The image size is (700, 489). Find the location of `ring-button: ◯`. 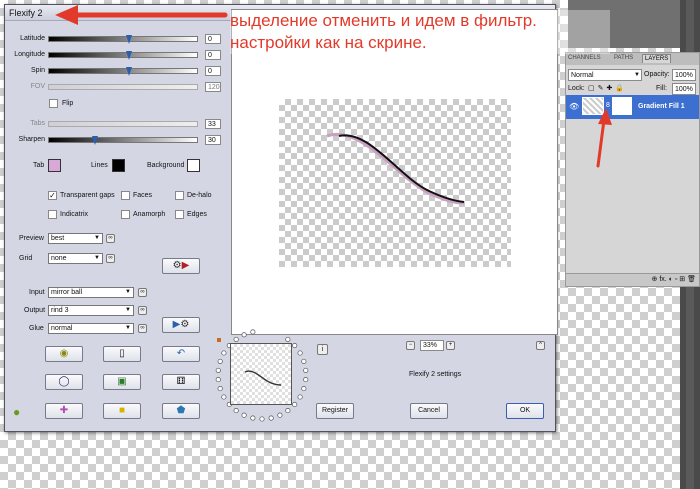

ring-button: ◯ is located at coordinates (64, 382).